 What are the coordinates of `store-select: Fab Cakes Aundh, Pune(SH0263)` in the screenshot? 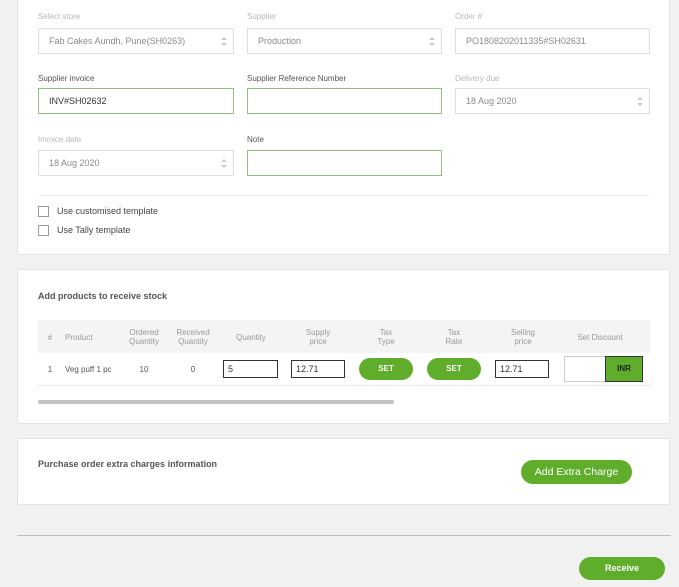 It's located at (136, 41).